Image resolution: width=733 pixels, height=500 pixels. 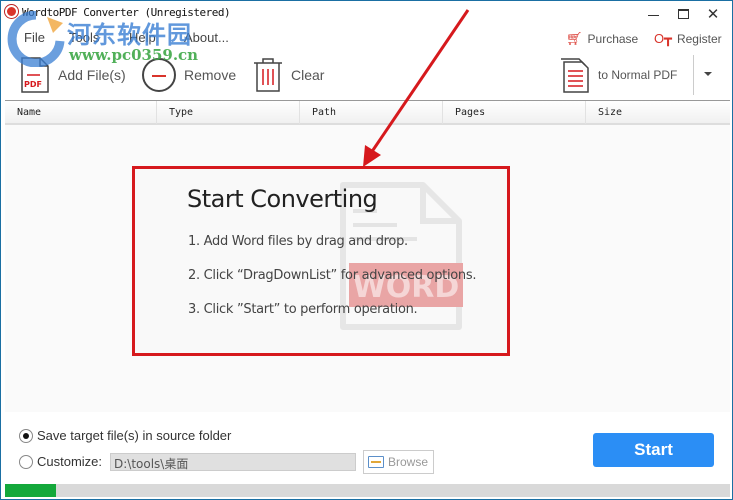 What do you see at coordinates (210, 75) in the screenshot?
I see `remove-label: Remove` at bounding box center [210, 75].